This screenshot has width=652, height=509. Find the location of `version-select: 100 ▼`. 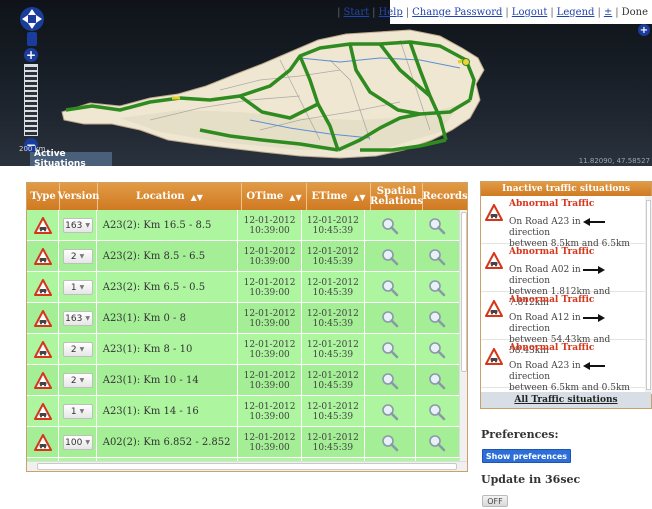

version-select: 100 ▼ is located at coordinates (77, 442).